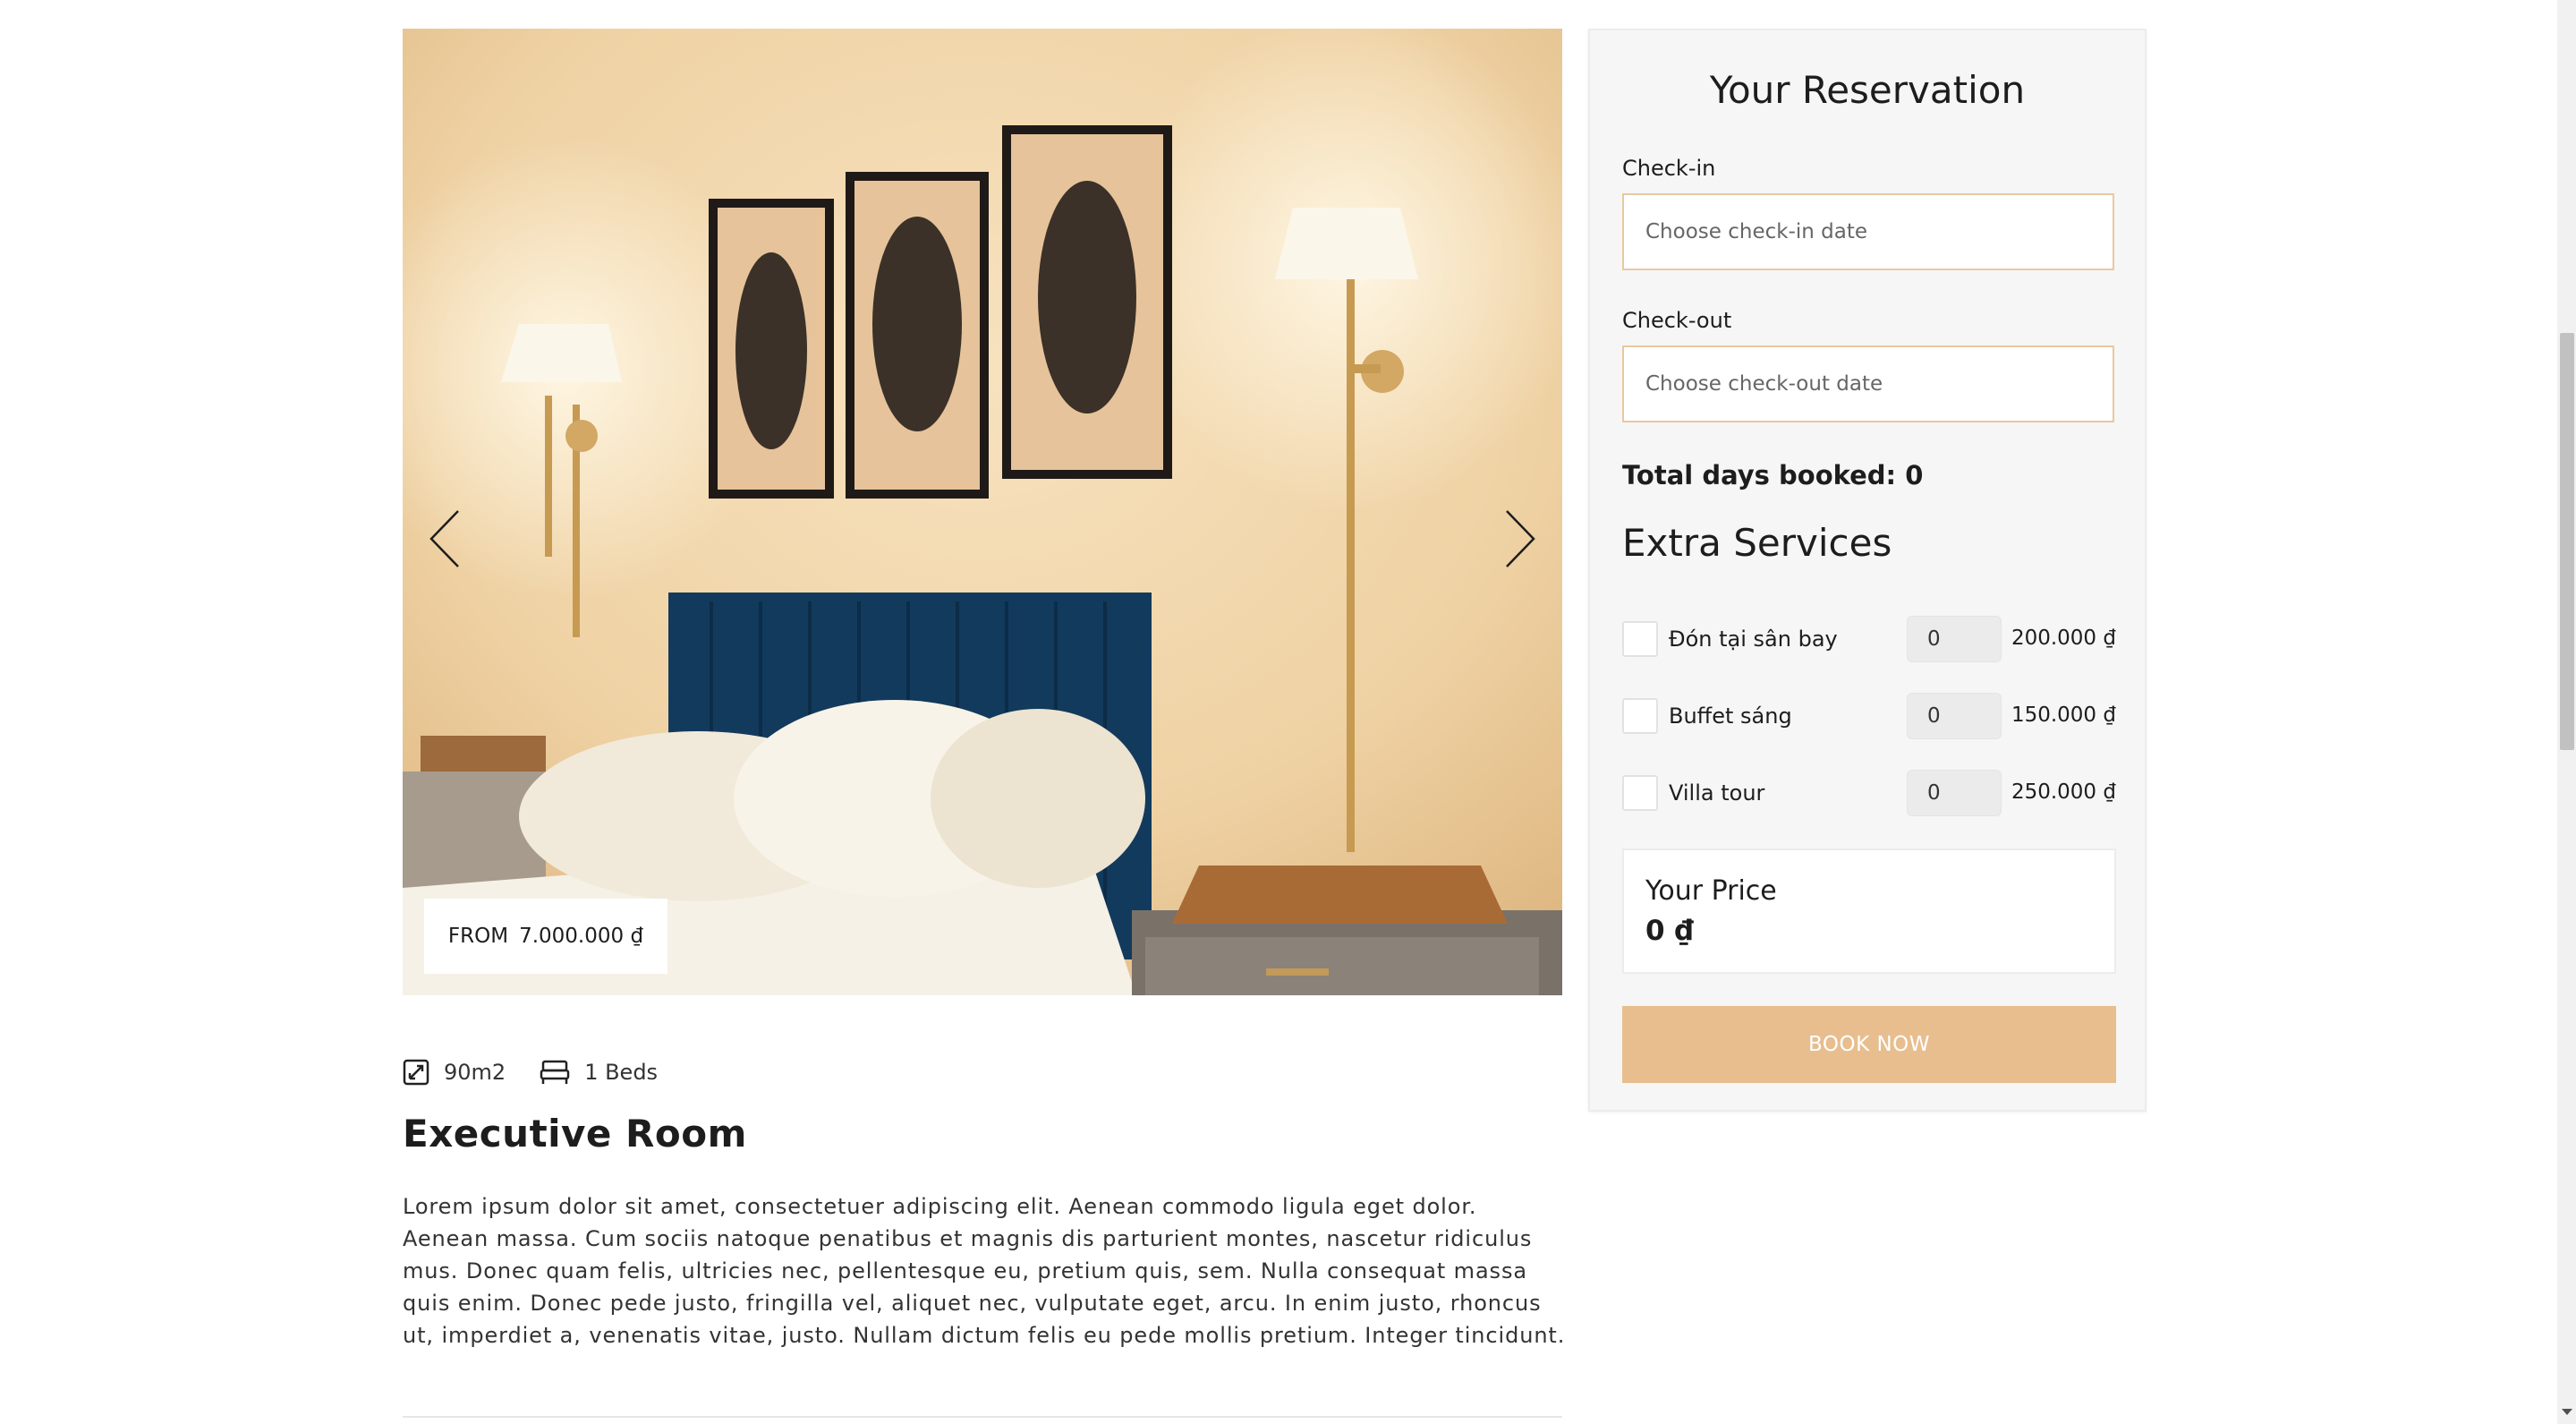  Describe the element at coordinates (2567, 541) in the screenshot. I see `scrollbar-thumb` at that location.